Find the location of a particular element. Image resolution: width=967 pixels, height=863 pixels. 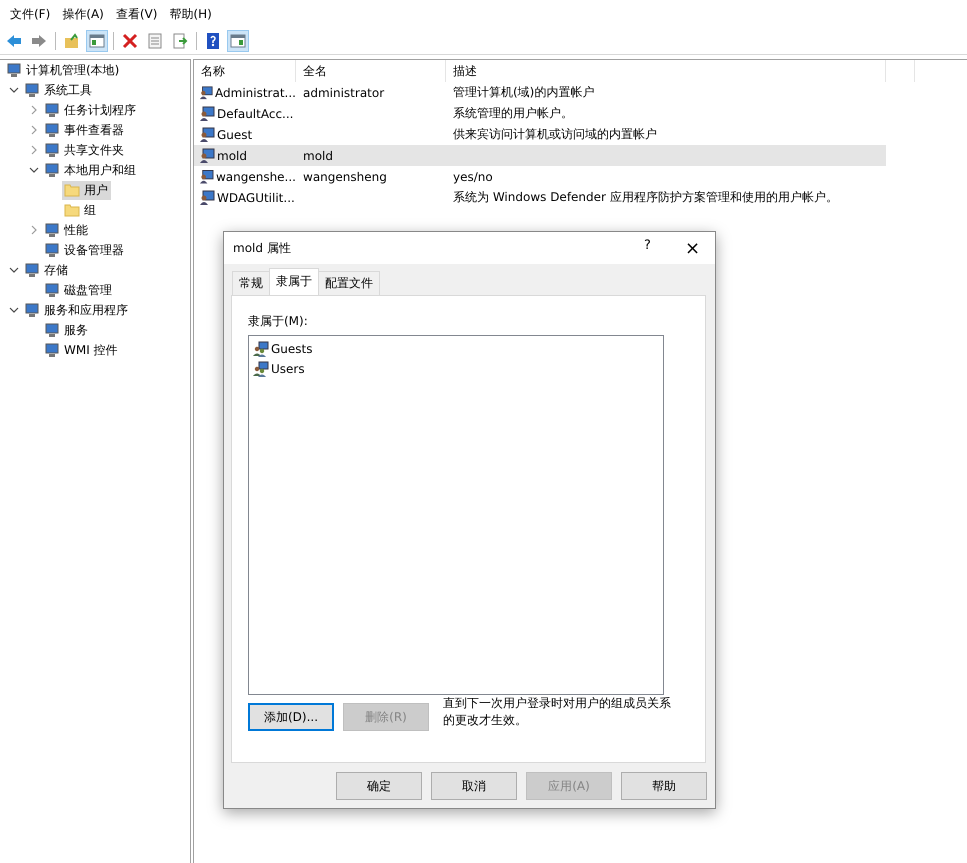

dialog-button: 确定 is located at coordinates (379, 786).